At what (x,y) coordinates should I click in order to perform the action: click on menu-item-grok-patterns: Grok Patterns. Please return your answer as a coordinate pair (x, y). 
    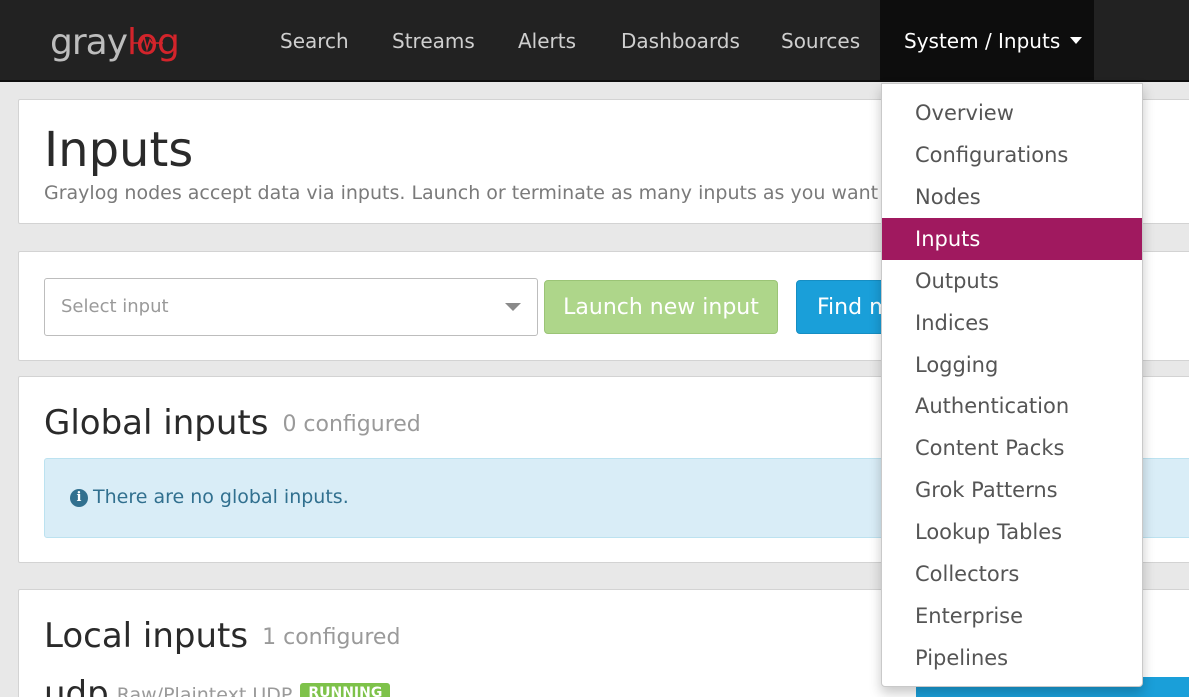
    Looking at the image, I should click on (1012, 490).